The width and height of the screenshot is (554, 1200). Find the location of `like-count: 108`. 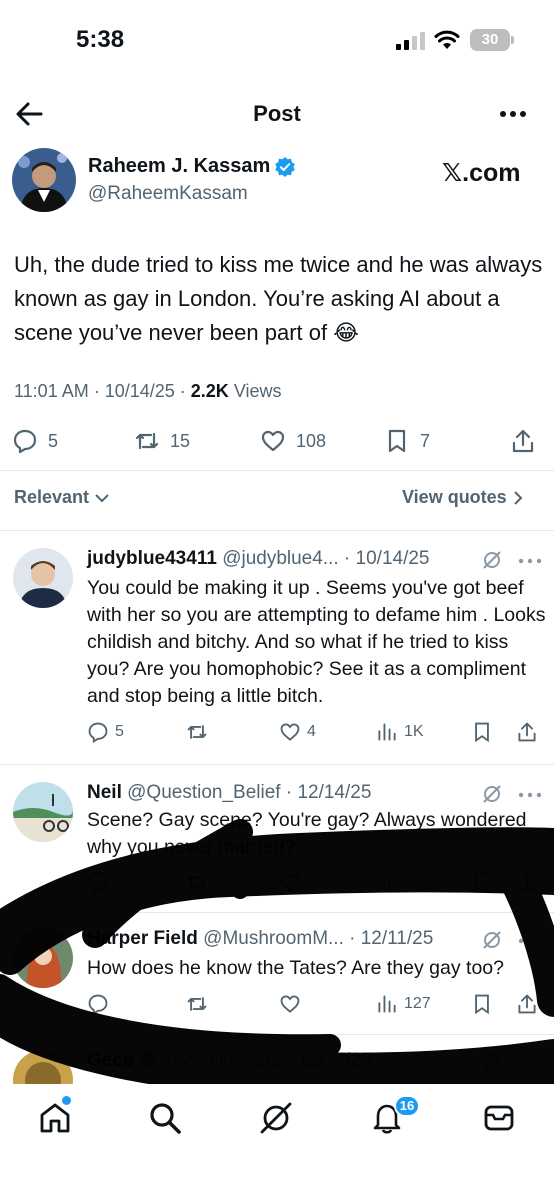

like-count: 108 is located at coordinates (311, 440).